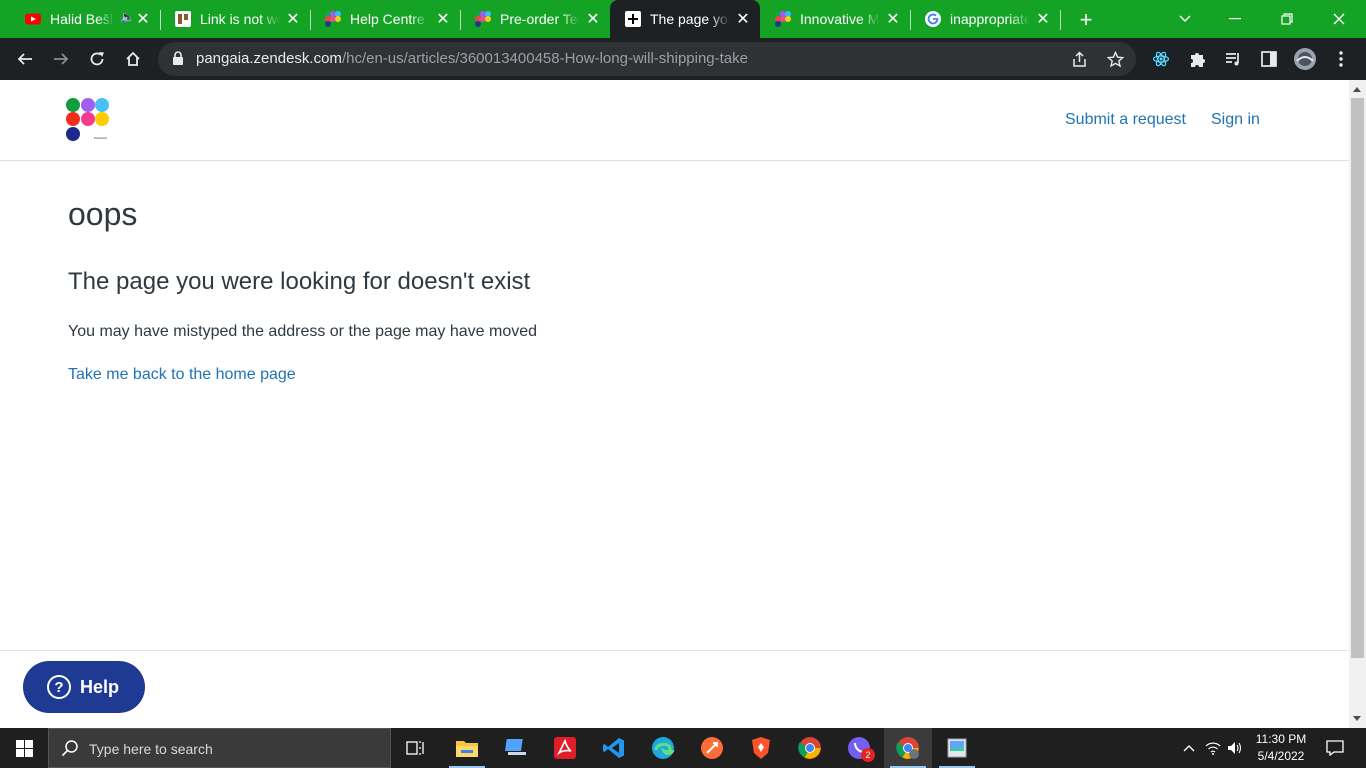 This screenshot has height=768, width=1366. I want to click on search-placeholder: Type here to search, so click(151, 749).